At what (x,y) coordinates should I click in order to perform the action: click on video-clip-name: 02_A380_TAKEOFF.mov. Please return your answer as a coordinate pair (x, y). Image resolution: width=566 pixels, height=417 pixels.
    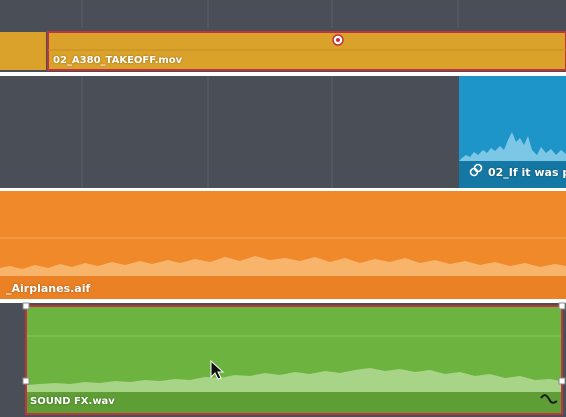
    Looking at the image, I should click on (118, 60).